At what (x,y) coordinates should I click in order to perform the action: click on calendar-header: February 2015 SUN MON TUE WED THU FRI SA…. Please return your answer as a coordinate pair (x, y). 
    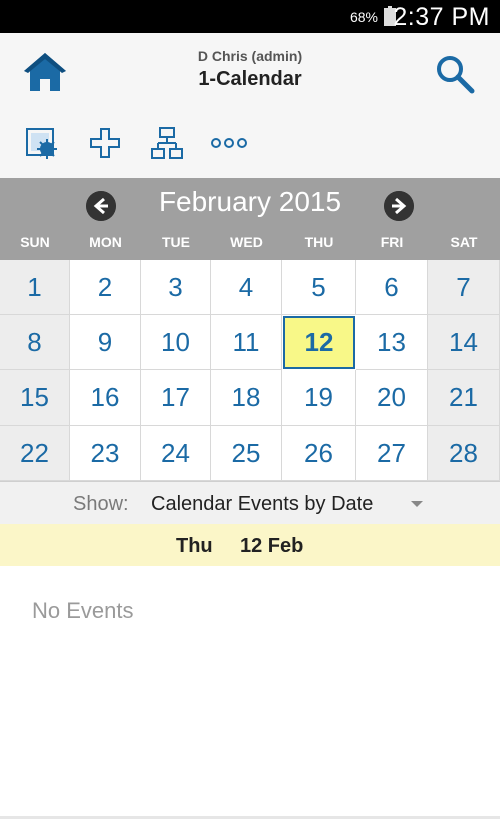
    Looking at the image, I should click on (250, 219).